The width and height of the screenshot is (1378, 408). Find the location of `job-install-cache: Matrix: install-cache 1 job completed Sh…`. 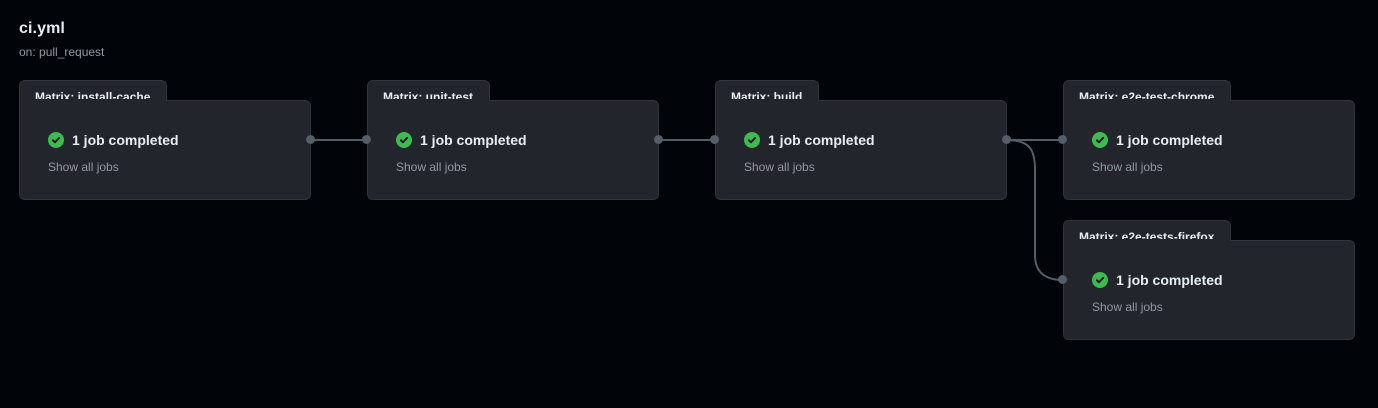

job-install-cache: Matrix: install-cache 1 job completed Sh… is located at coordinates (165, 140).